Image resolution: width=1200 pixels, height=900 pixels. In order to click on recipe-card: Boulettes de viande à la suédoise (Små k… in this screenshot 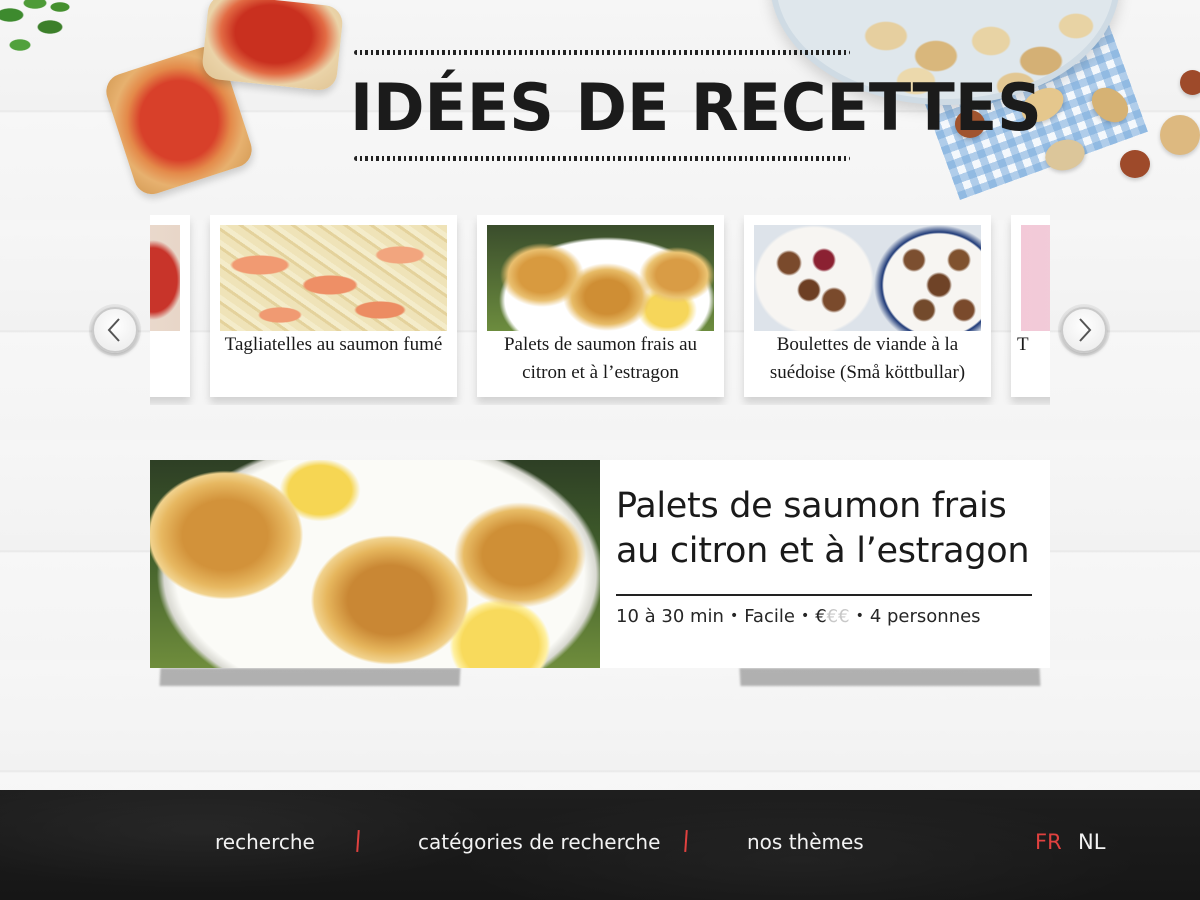, I will do `click(867, 306)`.